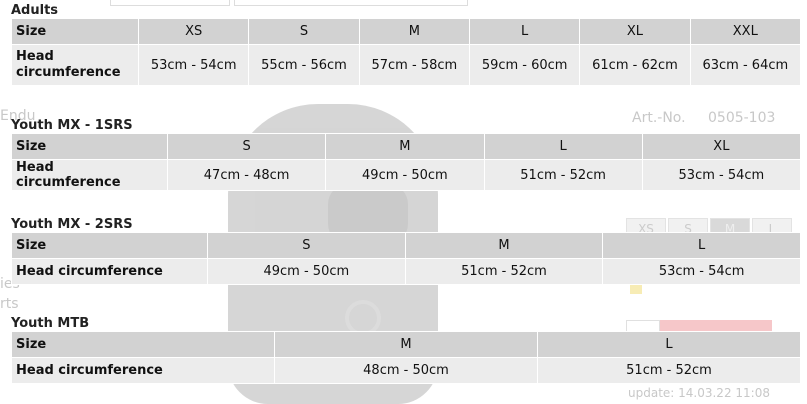  What do you see at coordinates (636, 289) in the screenshot?
I see `stock-indicator` at bounding box center [636, 289].